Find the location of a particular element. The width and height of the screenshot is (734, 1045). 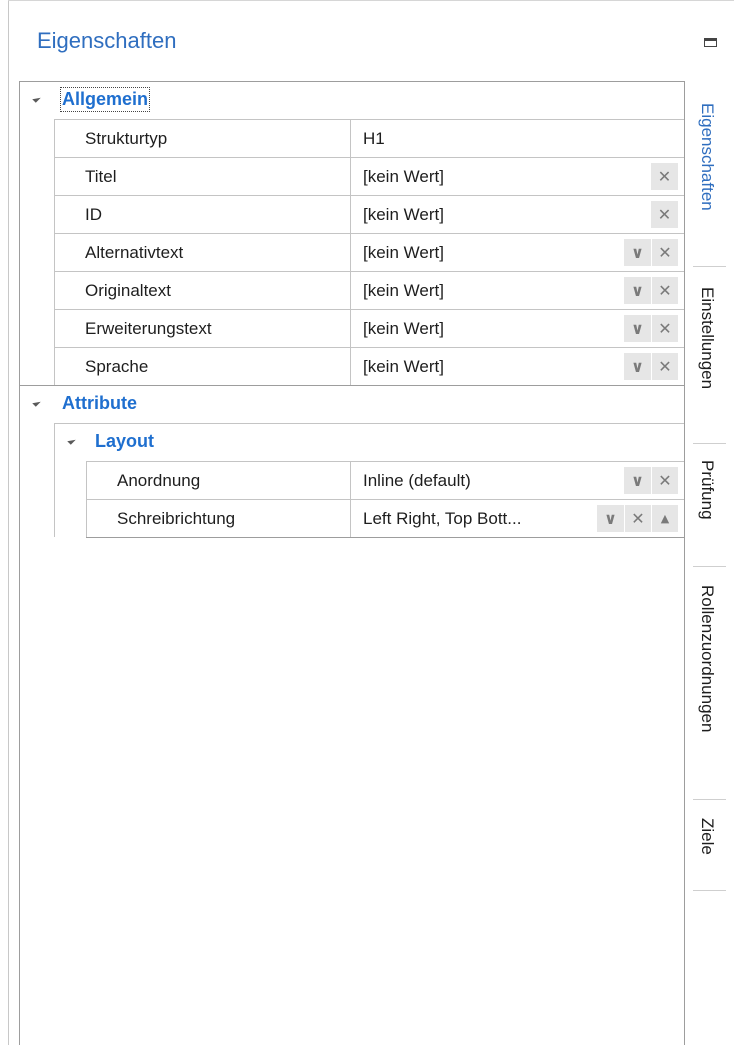

property-name: Anordnung is located at coordinates (218, 480).